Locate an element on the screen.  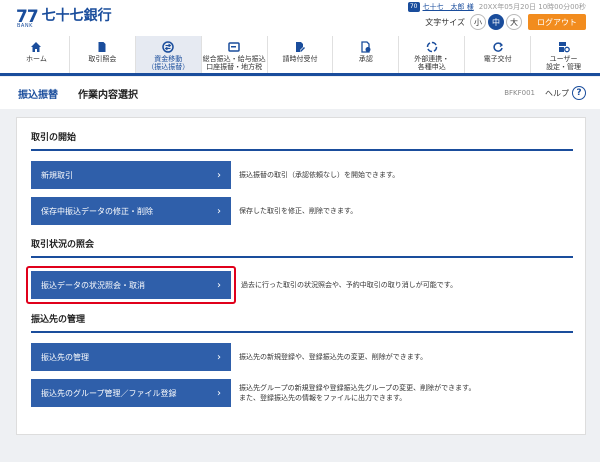
nav-label-2: 各種申込 is located at coordinates (431, 67).